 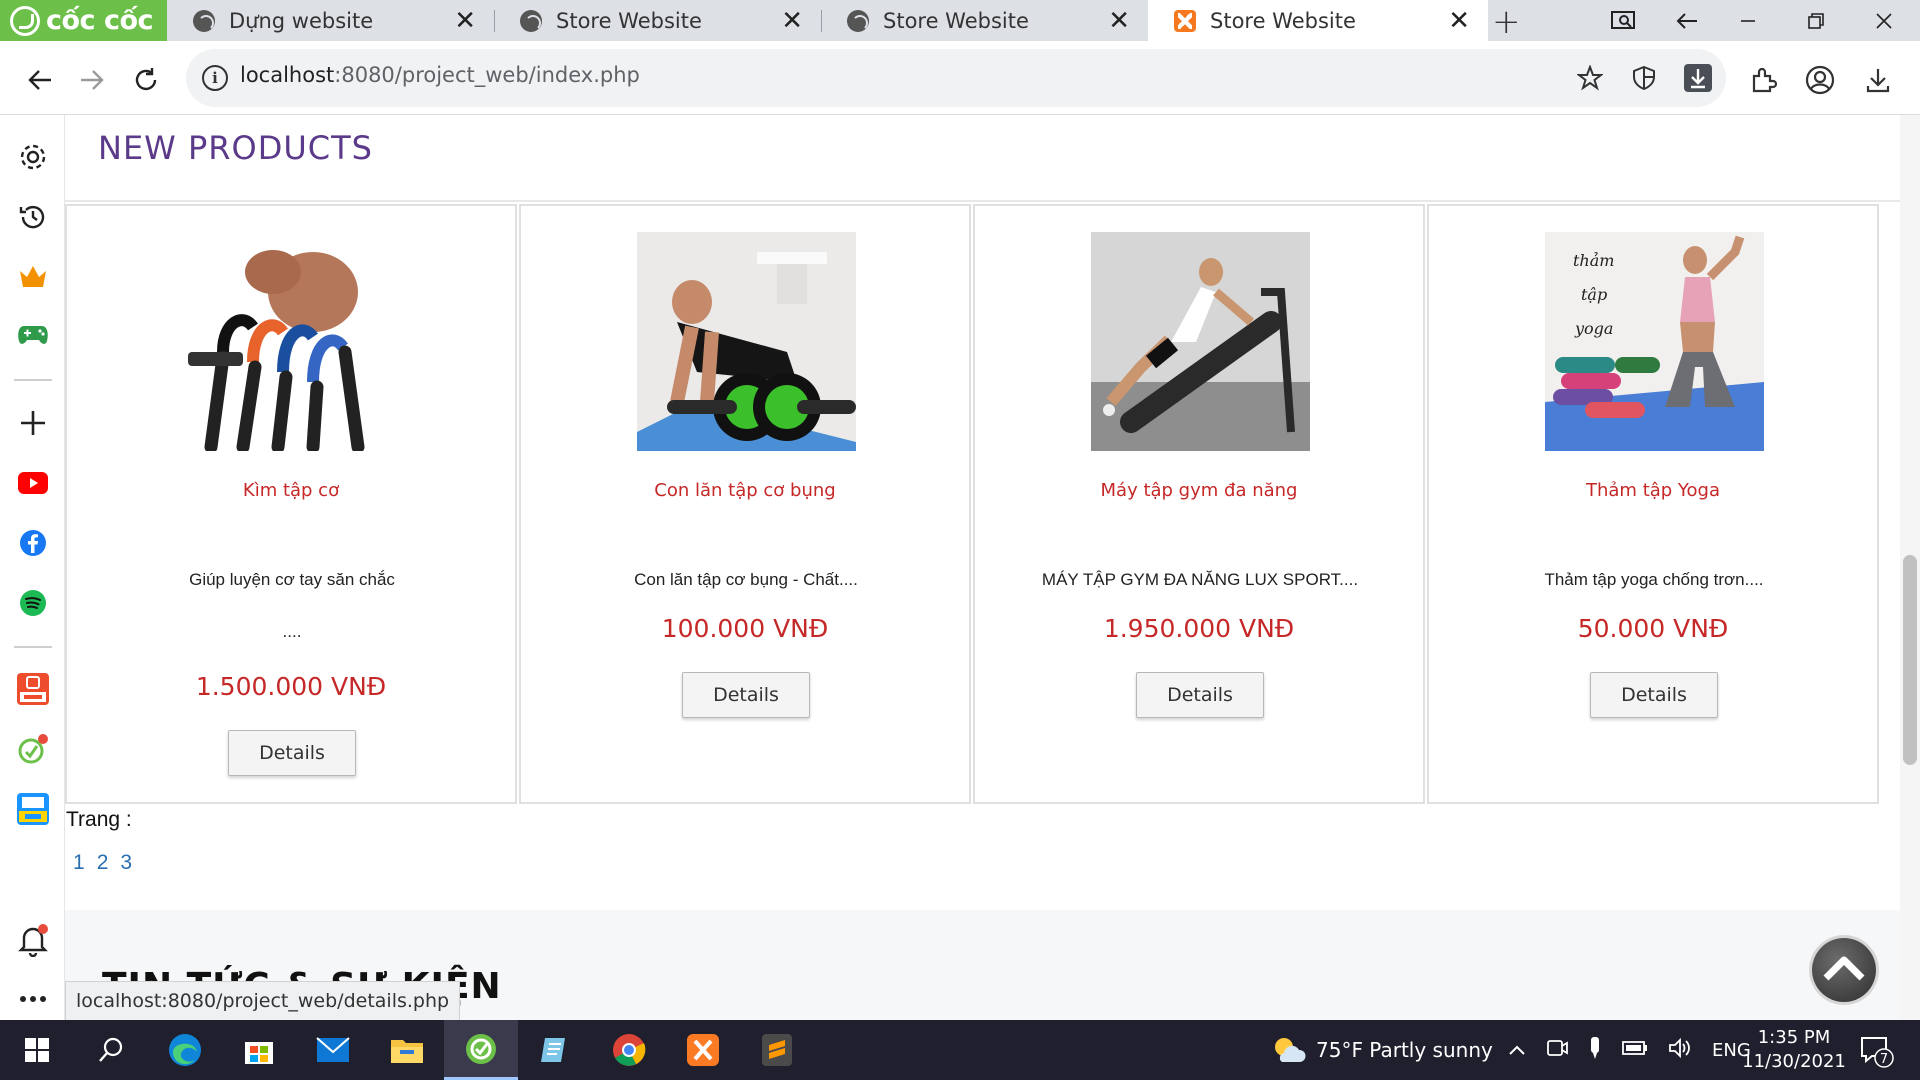 What do you see at coordinates (100, 20) in the screenshot?
I see `brand-name: cốc cốc` at bounding box center [100, 20].